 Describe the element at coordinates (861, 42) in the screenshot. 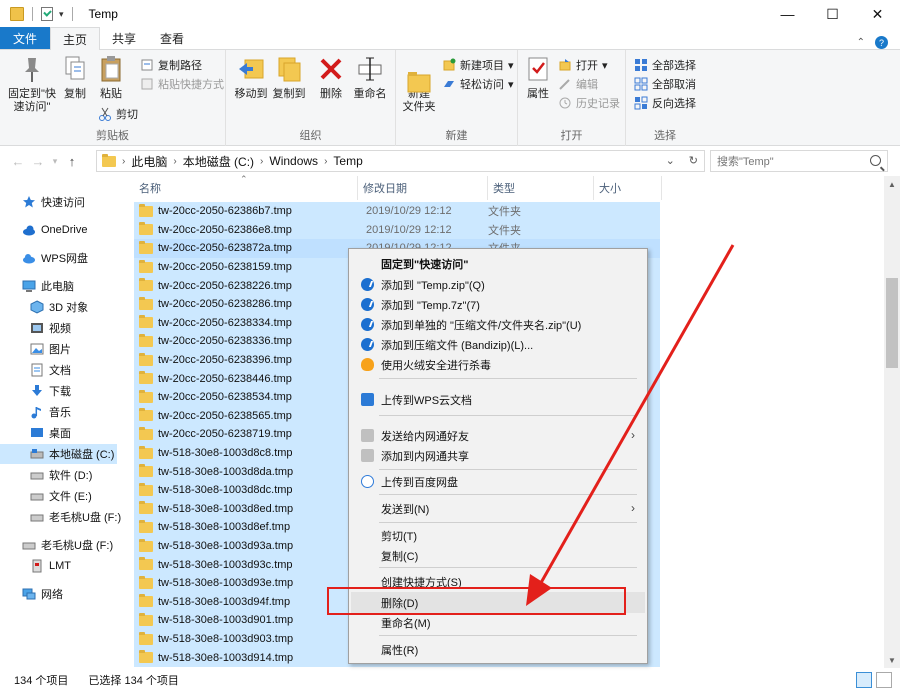

I see `collapse-ribbon-icon: ⌃` at that location.